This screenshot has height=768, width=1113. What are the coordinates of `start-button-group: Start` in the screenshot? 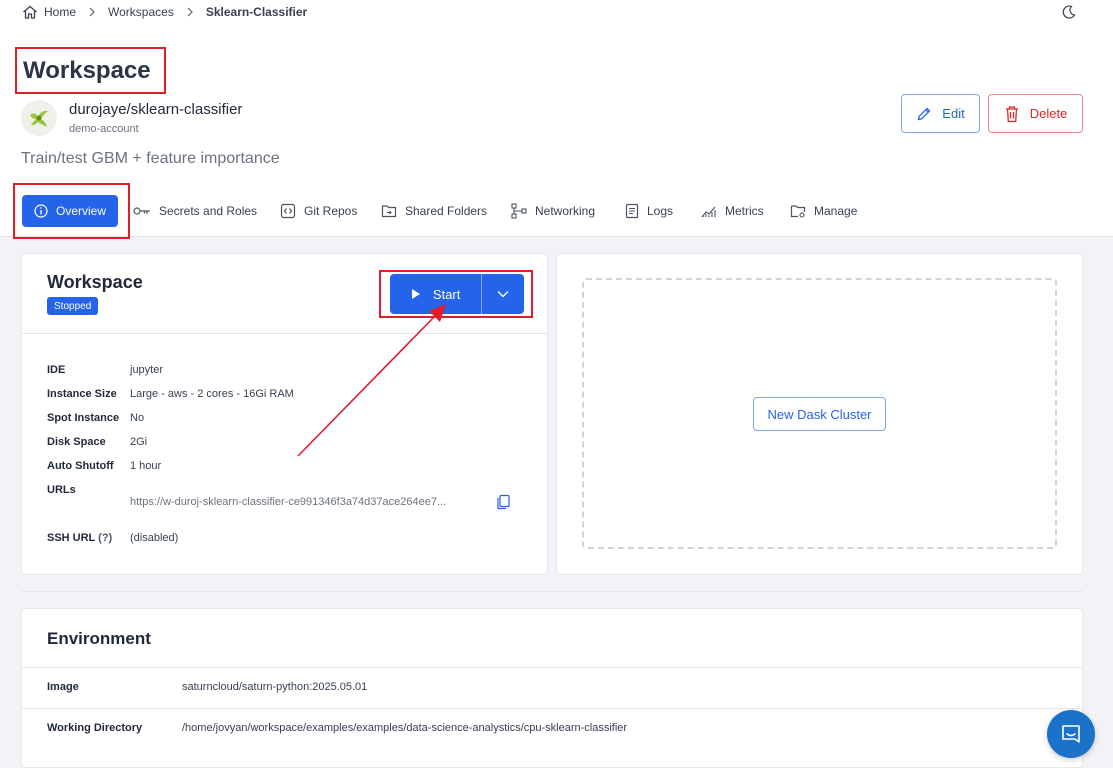 It's located at (457, 294).